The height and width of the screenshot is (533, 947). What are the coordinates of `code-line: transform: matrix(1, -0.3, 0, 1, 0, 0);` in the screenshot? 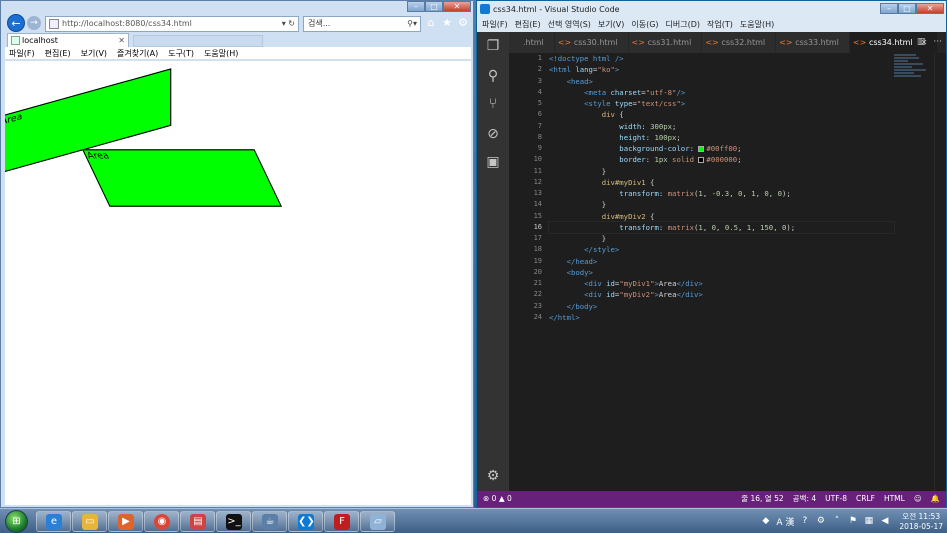 It's located at (721, 193).